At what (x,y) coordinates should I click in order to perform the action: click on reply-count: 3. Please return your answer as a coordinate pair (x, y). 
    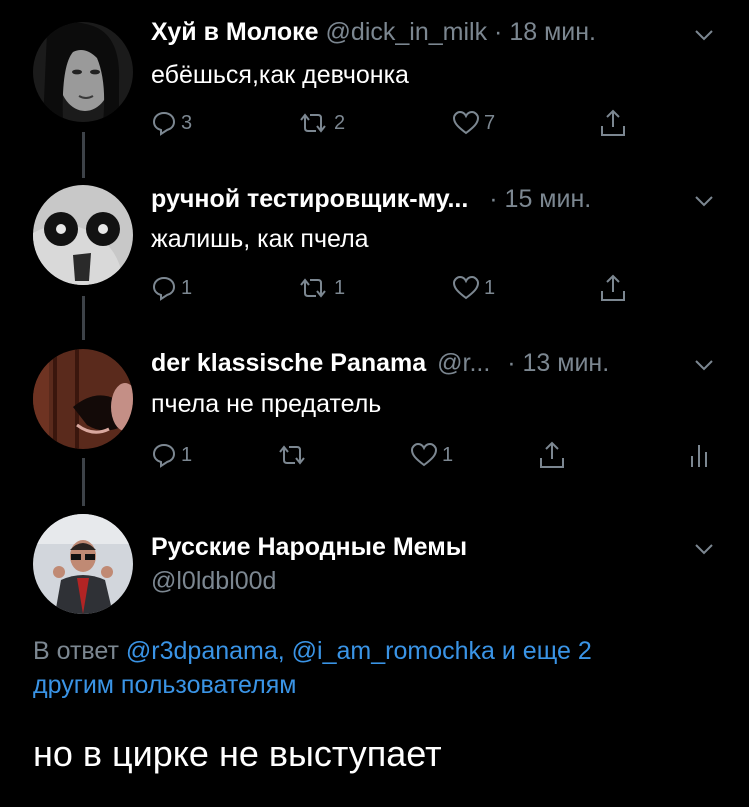
    Looking at the image, I should click on (187, 122).